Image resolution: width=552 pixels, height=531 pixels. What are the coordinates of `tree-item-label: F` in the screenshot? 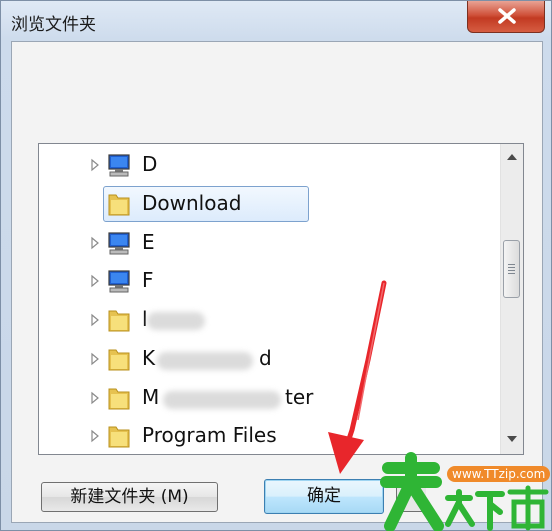 It's located at (148, 280).